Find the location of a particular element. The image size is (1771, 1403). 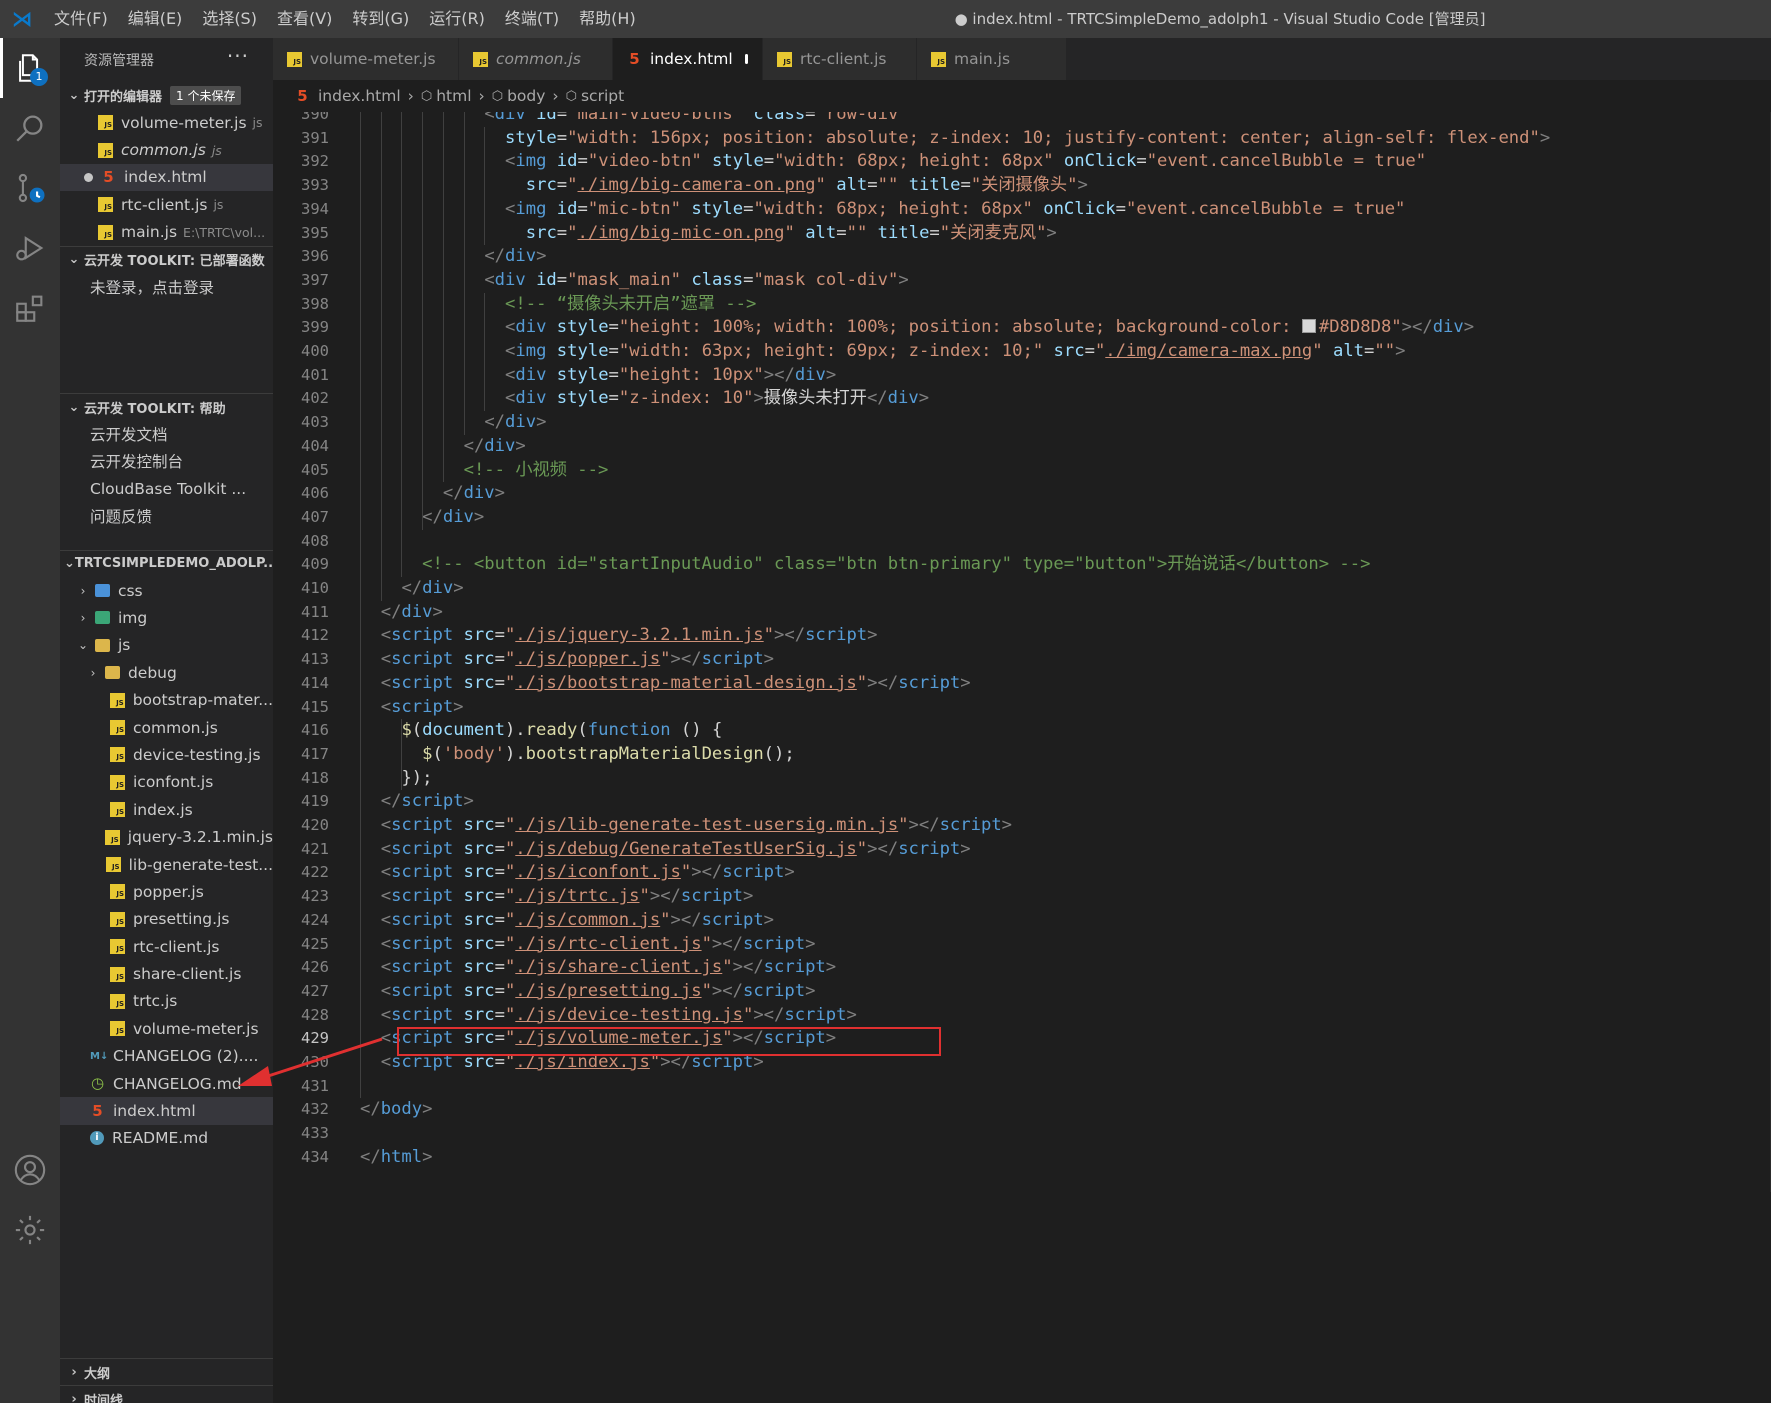

help-link: 云开发文档 is located at coordinates (166, 433).